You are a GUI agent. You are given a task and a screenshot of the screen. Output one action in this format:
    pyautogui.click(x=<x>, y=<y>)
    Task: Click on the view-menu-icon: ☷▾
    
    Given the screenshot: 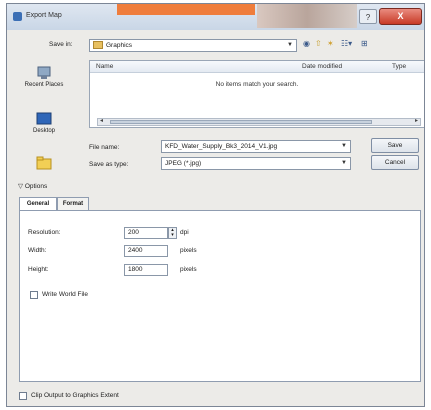 What is the action you would take?
    pyautogui.click(x=346, y=44)
    